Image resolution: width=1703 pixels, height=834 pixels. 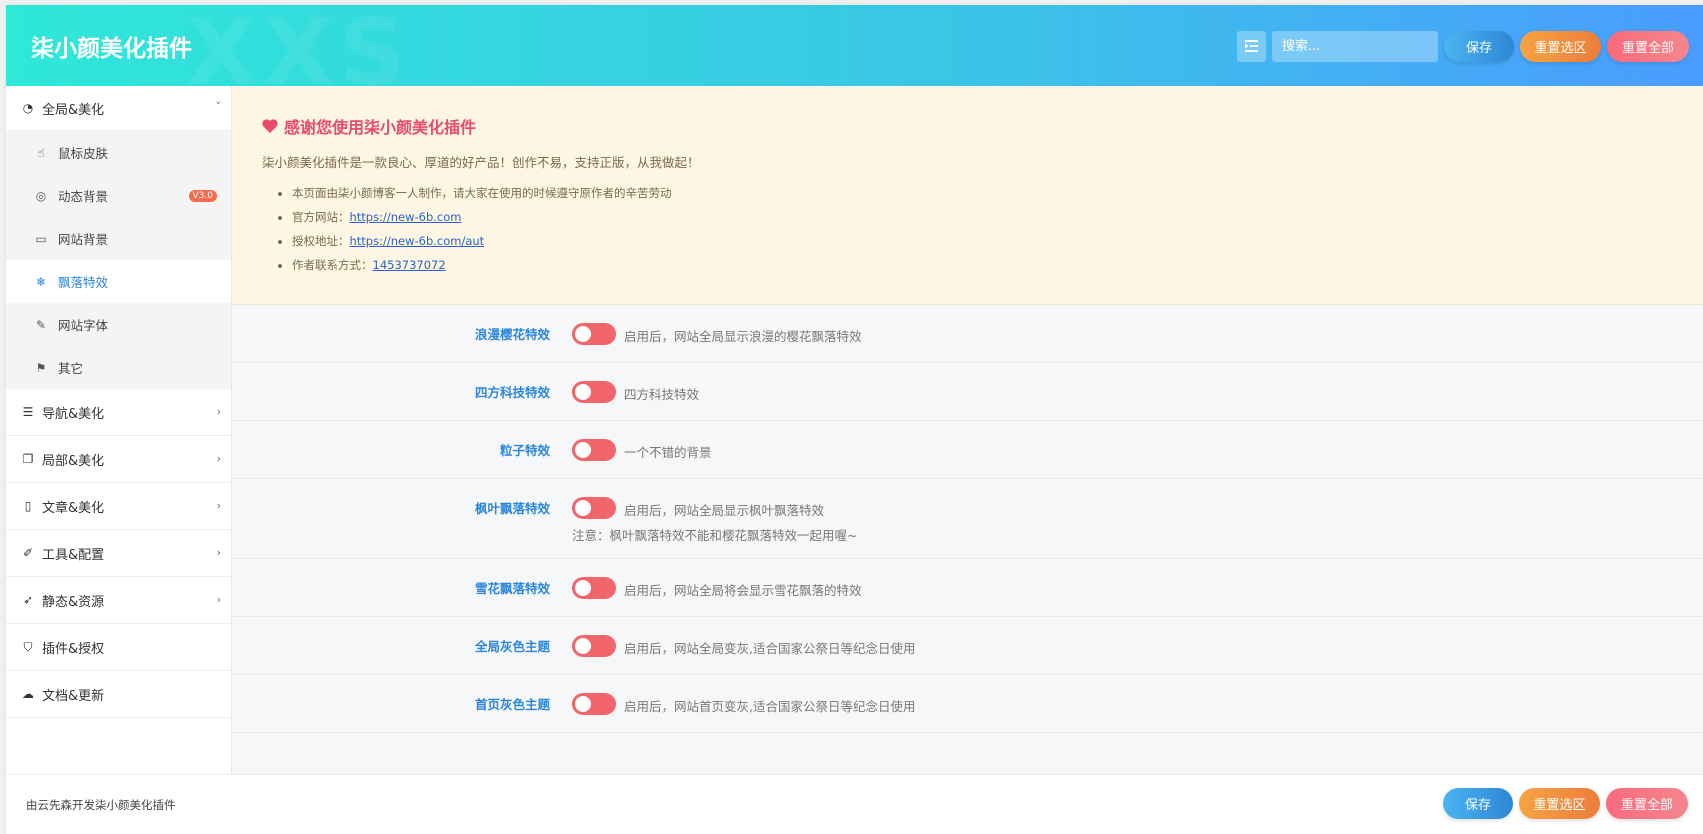 What do you see at coordinates (73, 602) in the screenshot?
I see `sidebar-item-label: 静态&资源` at bounding box center [73, 602].